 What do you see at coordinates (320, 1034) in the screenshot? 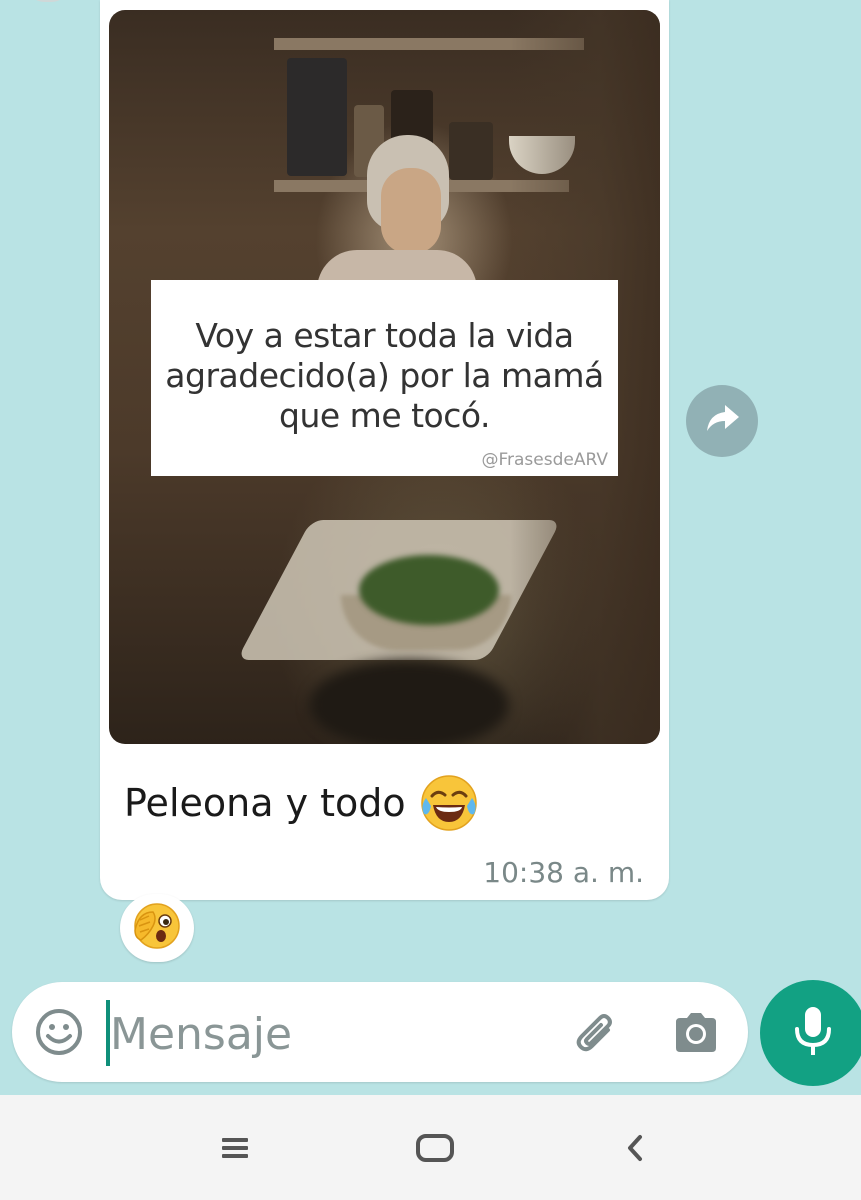
I see `message-input` at bounding box center [320, 1034].